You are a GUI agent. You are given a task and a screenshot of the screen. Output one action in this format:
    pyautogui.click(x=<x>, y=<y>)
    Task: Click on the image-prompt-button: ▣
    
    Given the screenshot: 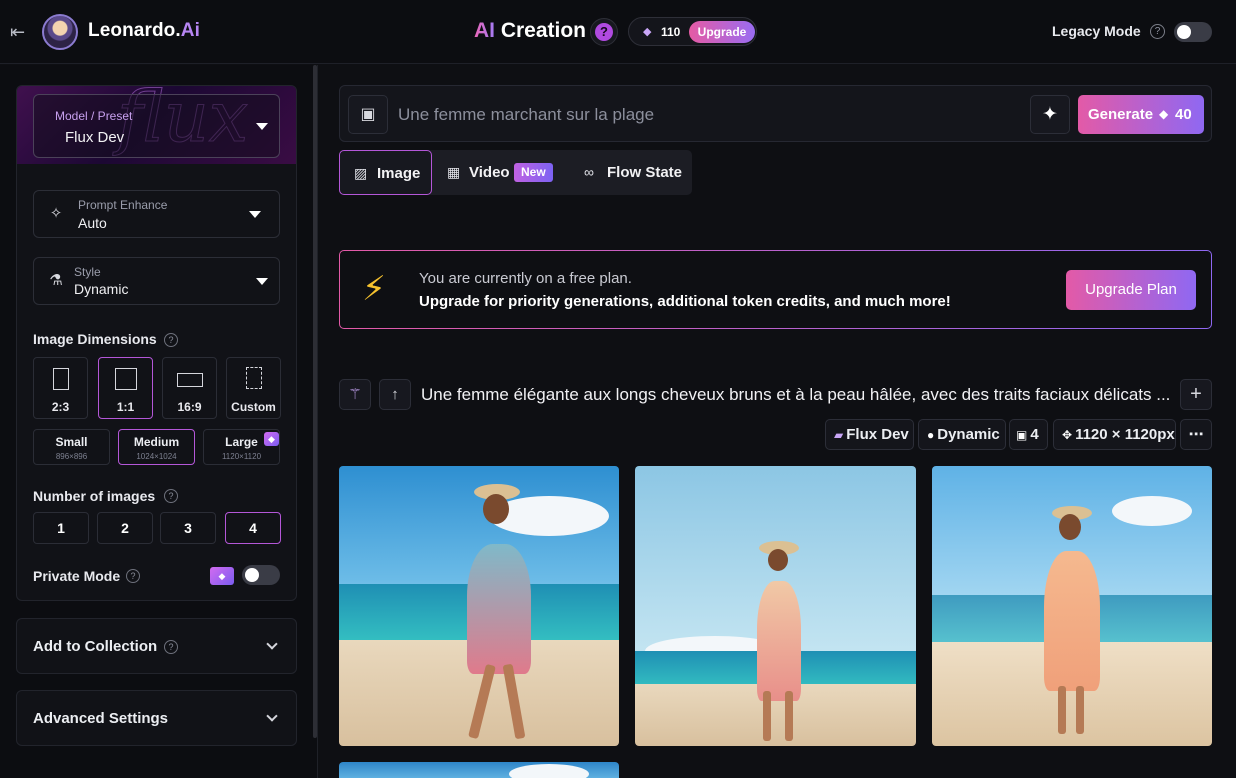 What is the action you would take?
    pyautogui.click(x=368, y=114)
    